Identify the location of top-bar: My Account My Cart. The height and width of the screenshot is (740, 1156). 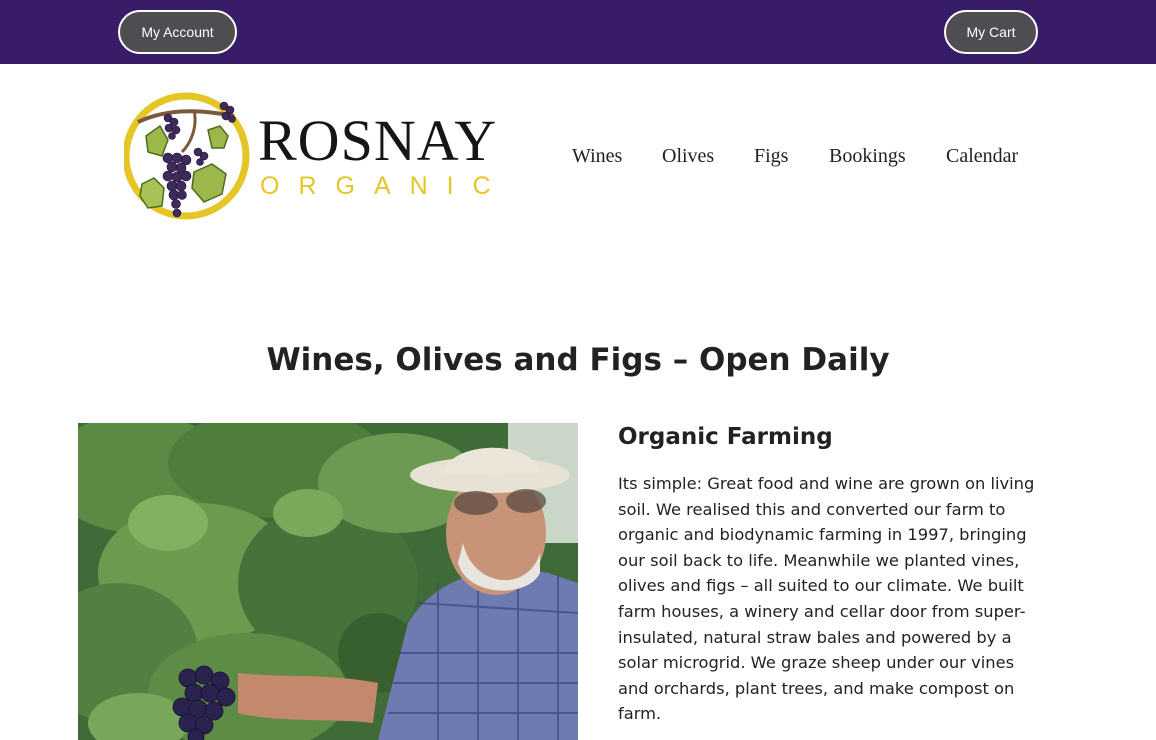
(578, 32).